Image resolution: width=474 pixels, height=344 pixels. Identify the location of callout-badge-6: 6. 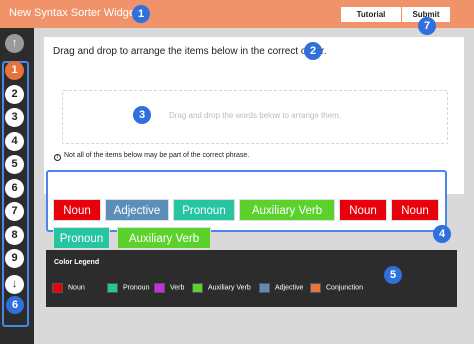
(15, 305).